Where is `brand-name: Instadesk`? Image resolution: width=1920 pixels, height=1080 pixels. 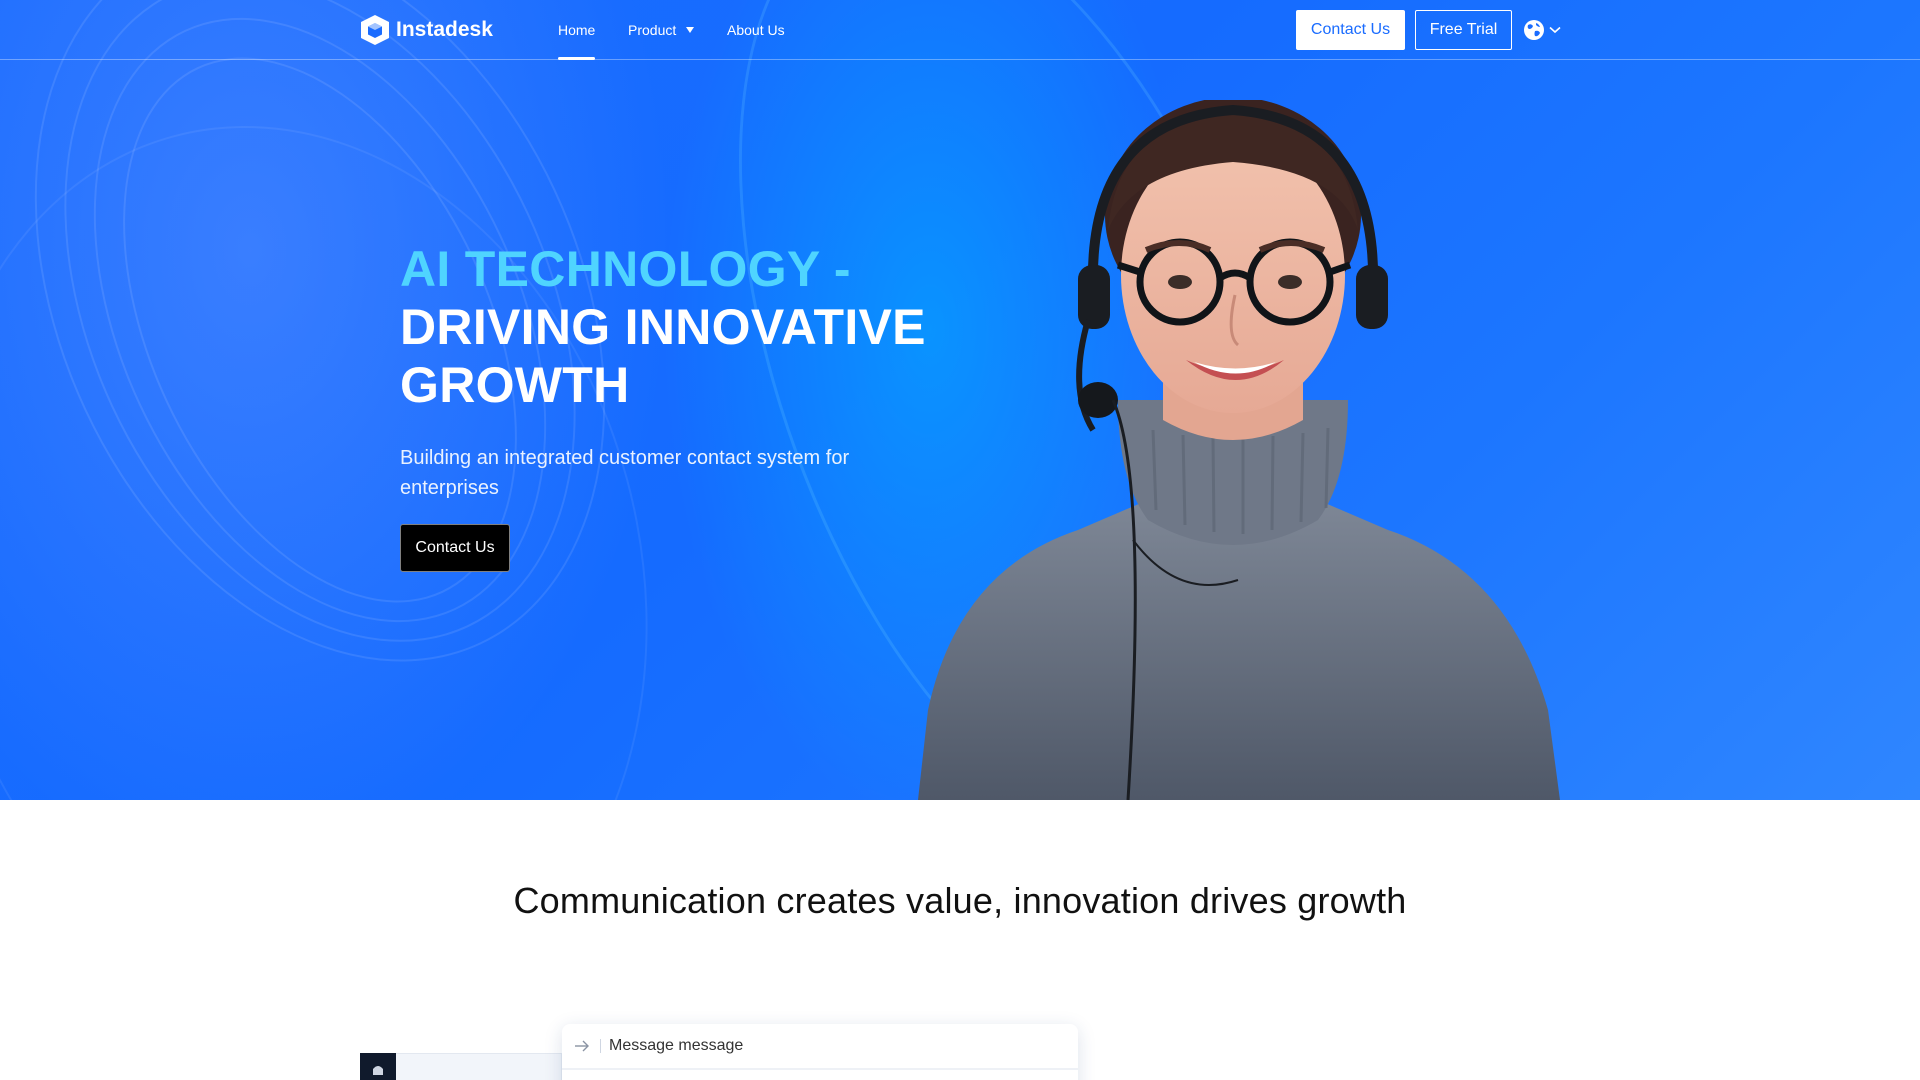
brand-name: Instadesk is located at coordinates (444, 29).